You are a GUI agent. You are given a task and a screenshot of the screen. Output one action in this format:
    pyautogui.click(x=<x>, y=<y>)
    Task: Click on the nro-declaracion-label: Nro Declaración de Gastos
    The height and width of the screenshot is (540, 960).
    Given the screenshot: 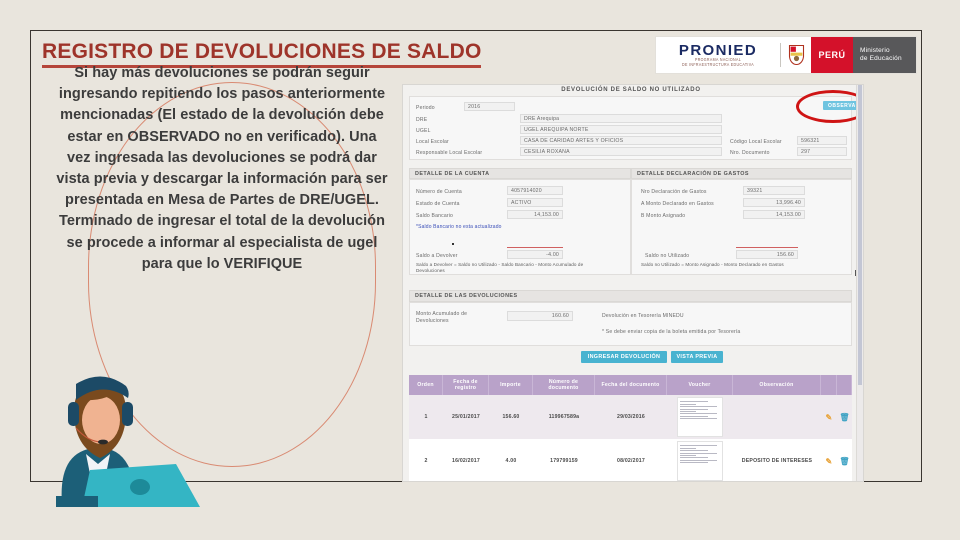 What is the action you would take?
    pyautogui.click(x=674, y=192)
    